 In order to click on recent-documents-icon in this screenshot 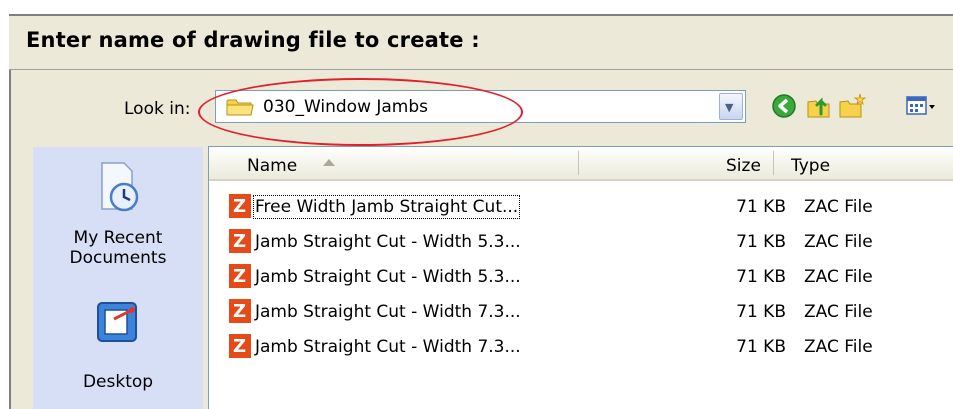, I will do `click(120, 187)`.